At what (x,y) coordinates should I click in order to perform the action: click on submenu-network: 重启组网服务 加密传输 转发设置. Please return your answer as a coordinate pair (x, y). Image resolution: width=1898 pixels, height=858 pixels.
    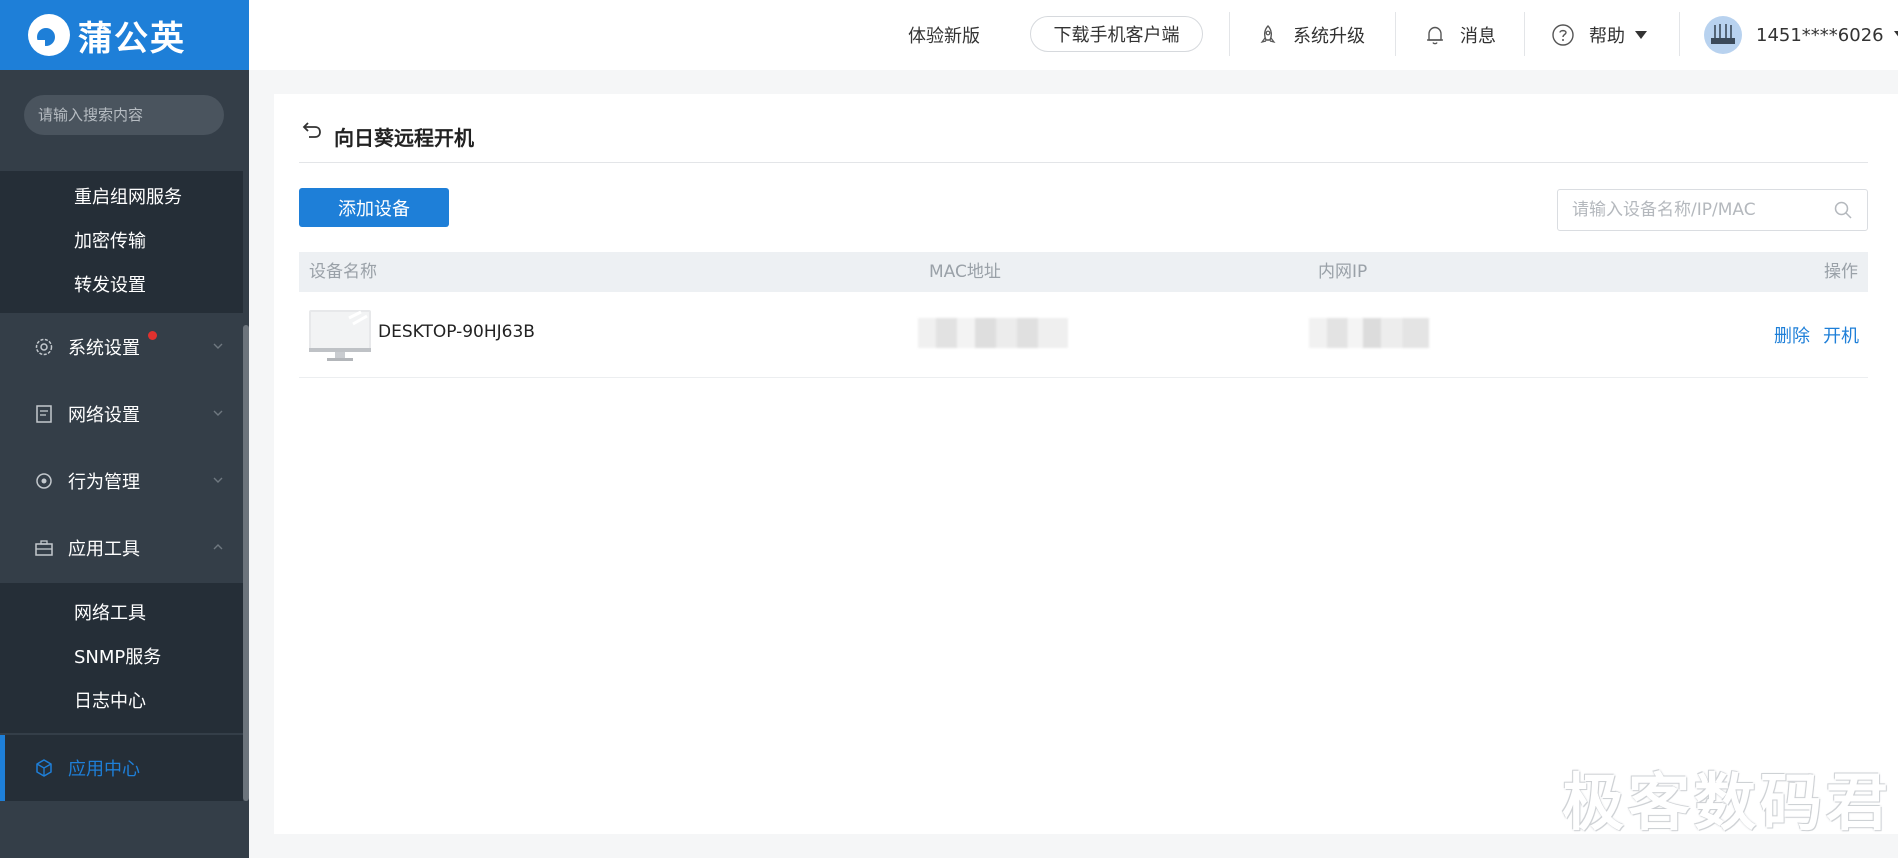
    Looking at the image, I should click on (121, 242).